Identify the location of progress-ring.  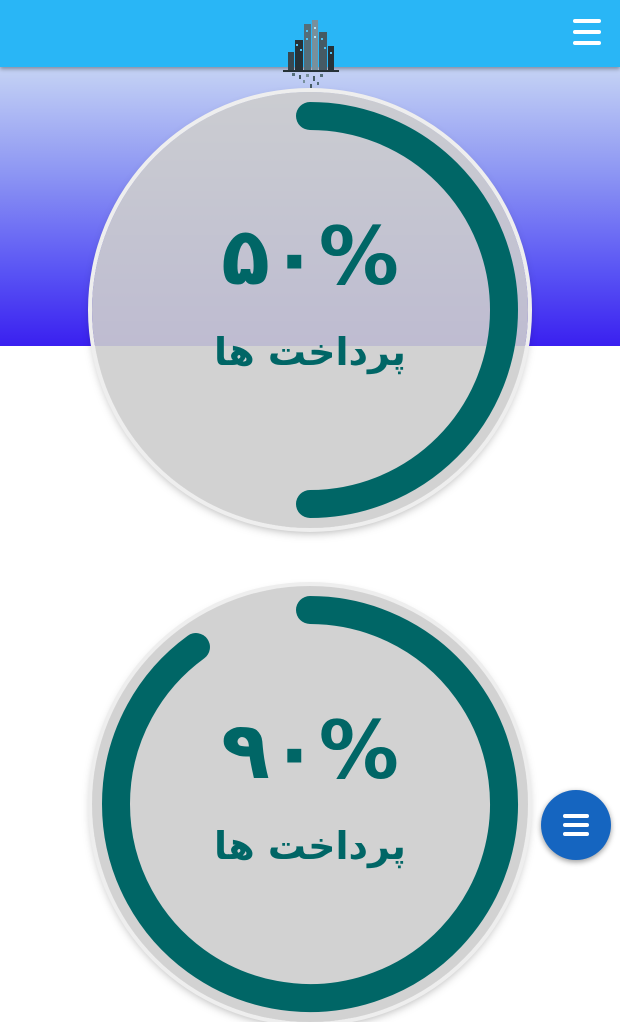
(407, 310).